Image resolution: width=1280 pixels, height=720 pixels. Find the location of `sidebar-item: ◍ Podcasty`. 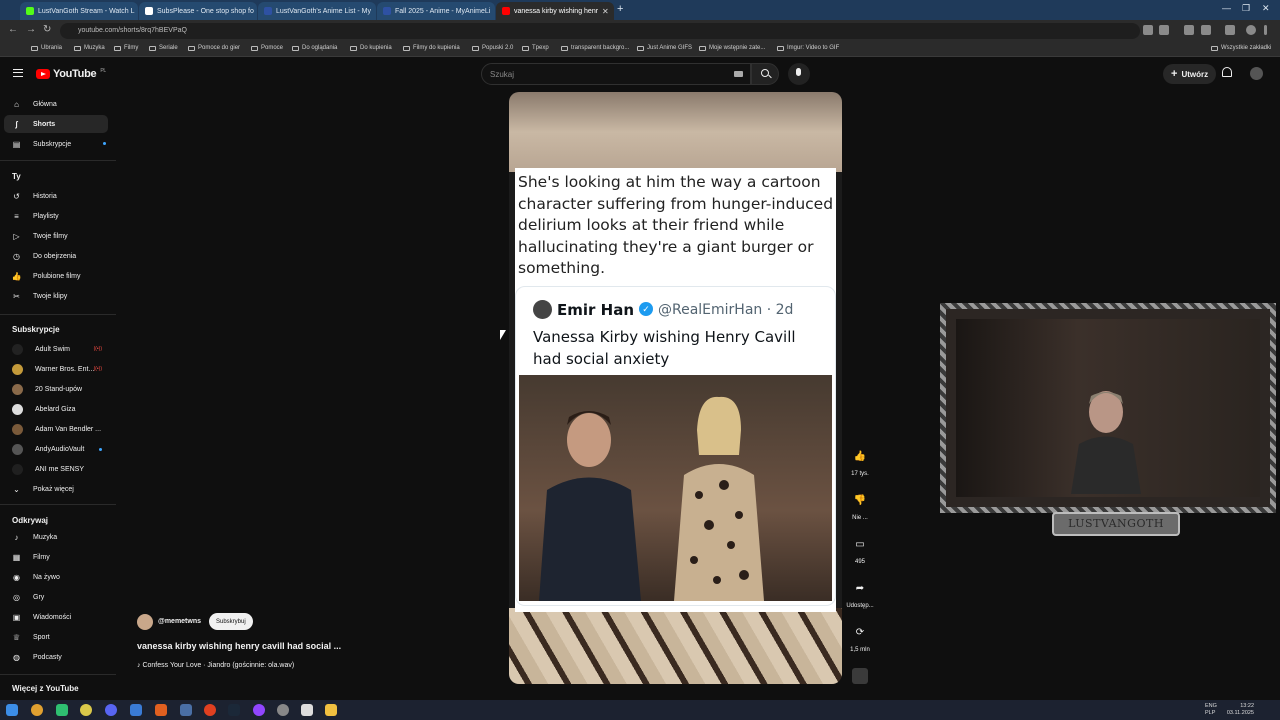

sidebar-item: ◍ Podcasty is located at coordinates (56, 657).